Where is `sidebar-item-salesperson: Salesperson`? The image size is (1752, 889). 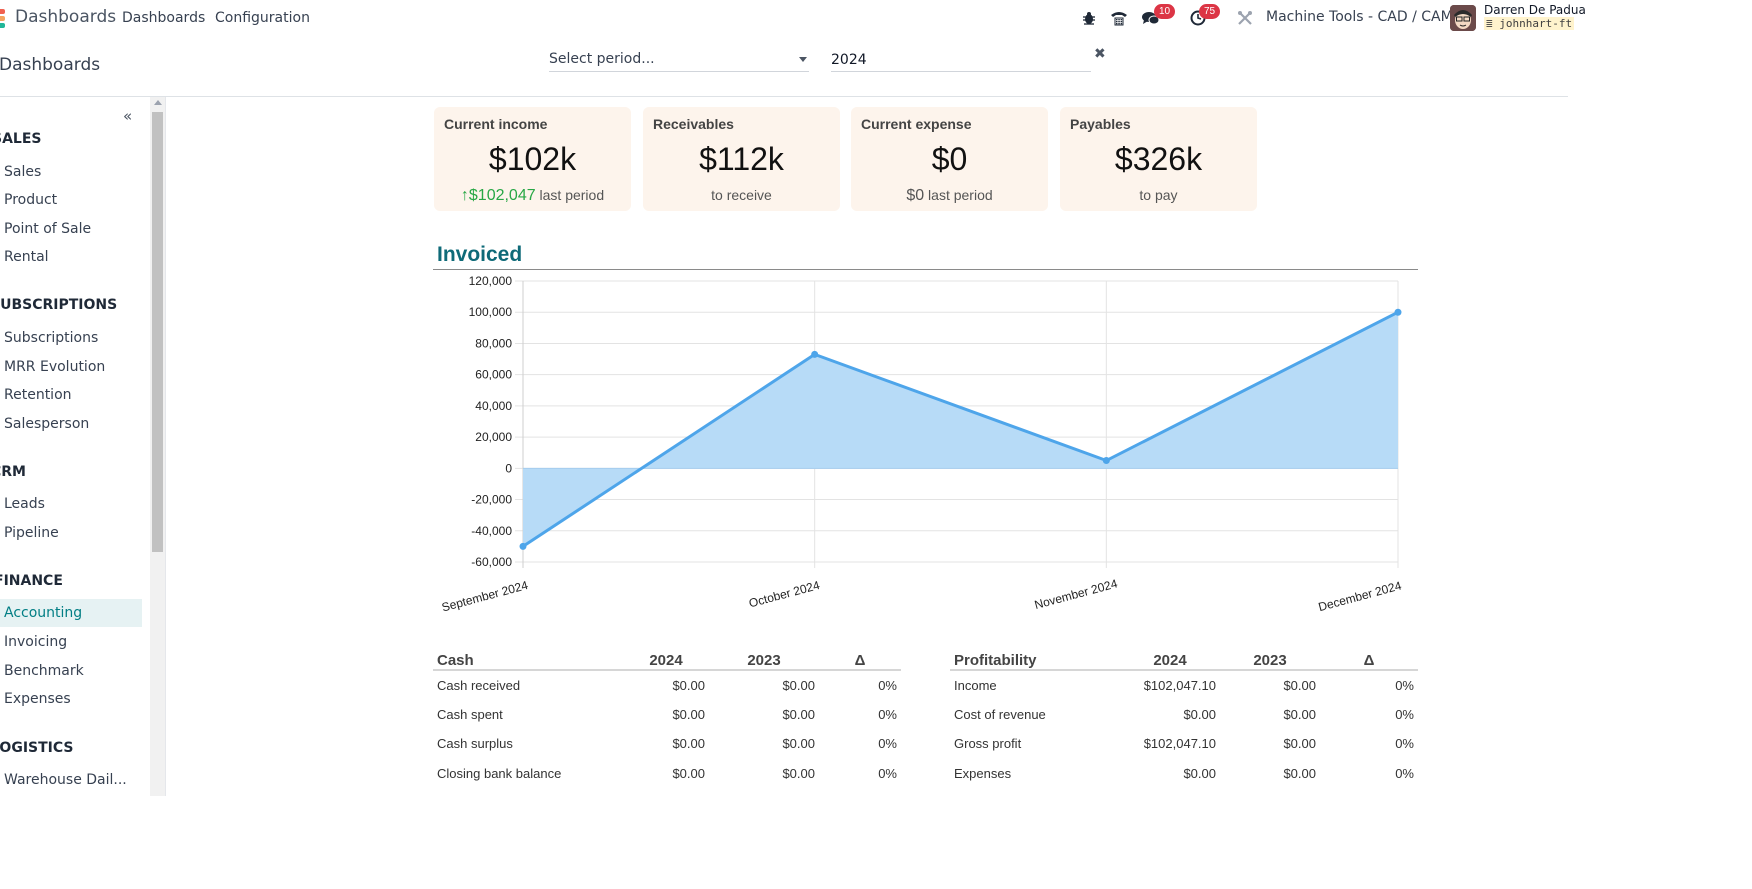 sidebar-item-salesperson: Salesperson is located at coordinates (71, 424).